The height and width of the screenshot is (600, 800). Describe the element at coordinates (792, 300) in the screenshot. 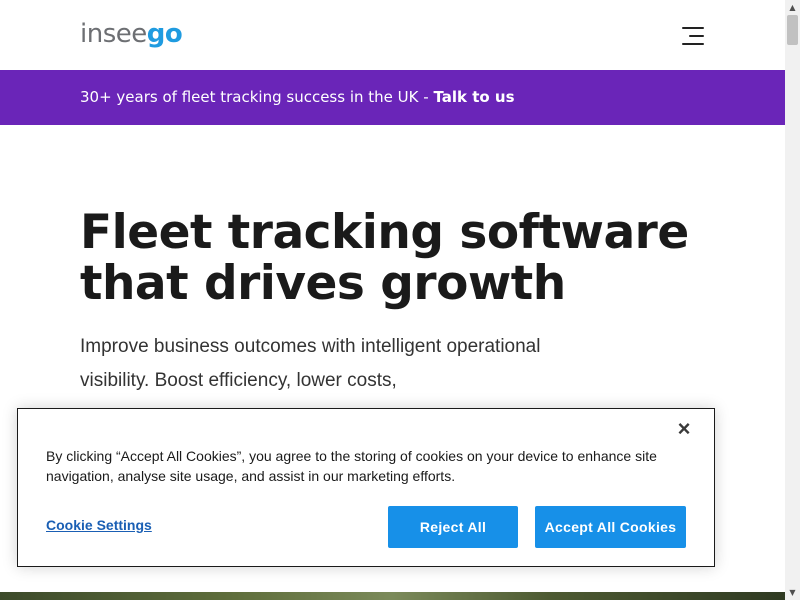

I see `page-scrollbar: ▲ ▼` at that location.